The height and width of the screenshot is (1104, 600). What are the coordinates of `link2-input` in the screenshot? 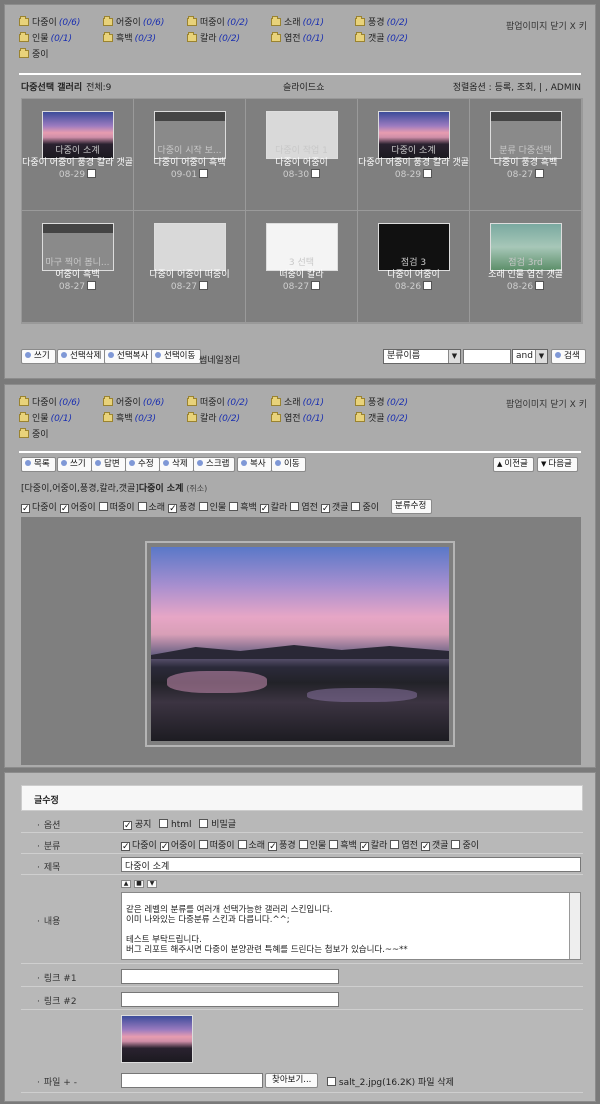 It's located at (230, 999).